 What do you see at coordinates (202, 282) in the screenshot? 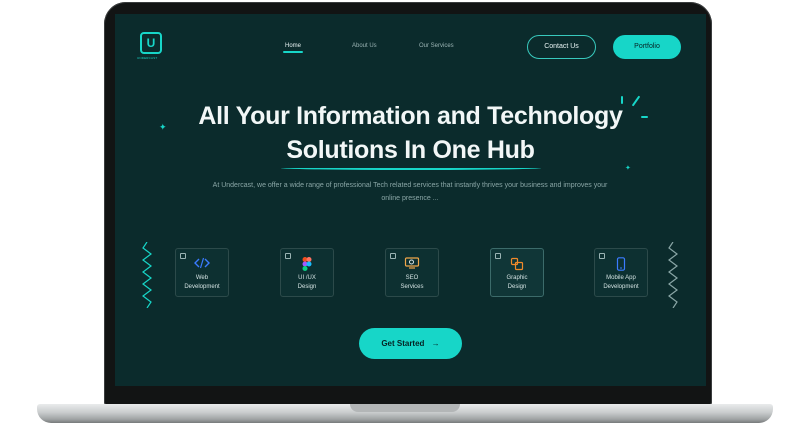
I see `service-label: Web Development` at bounding box center [202, 282].